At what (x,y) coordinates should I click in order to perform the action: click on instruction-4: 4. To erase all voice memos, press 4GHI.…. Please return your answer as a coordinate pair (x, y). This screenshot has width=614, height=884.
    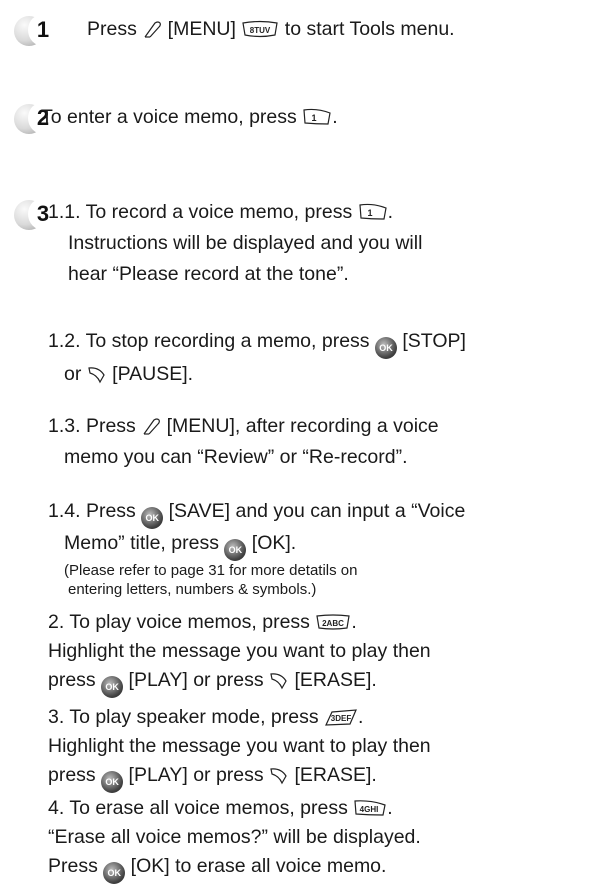
    Looking at the image, I should click on (234, 839).